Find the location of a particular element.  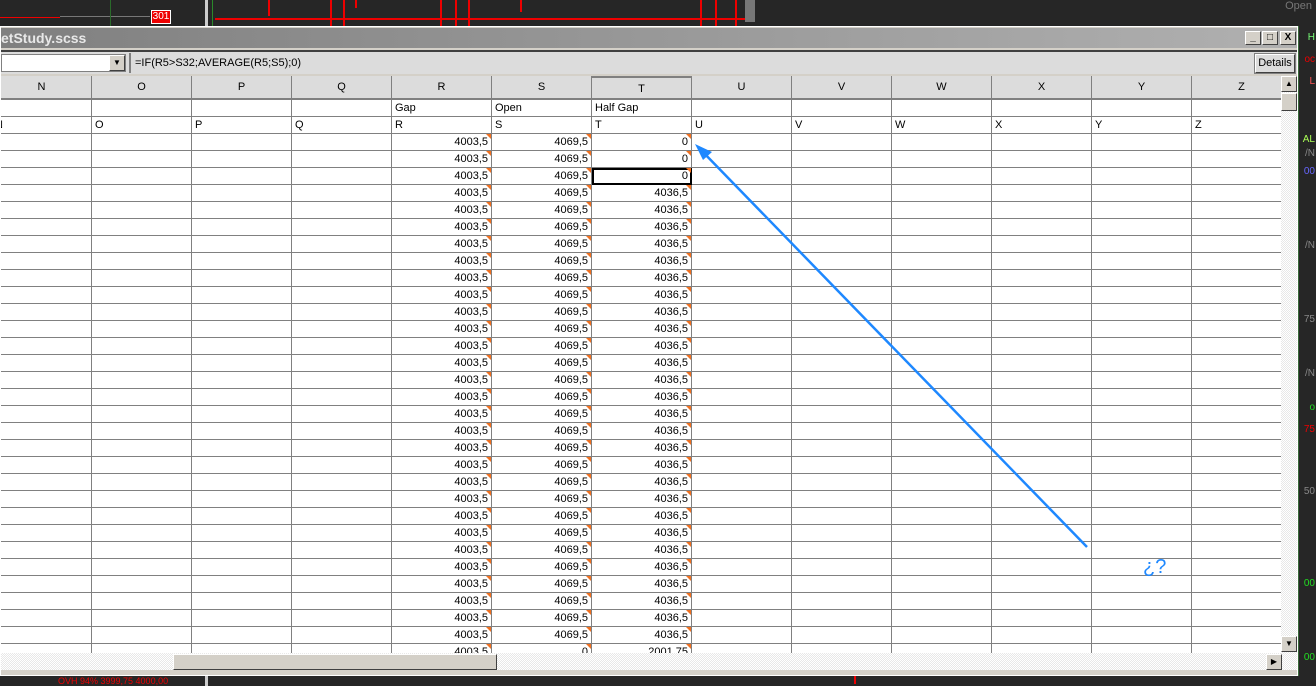

label-cell: V is located at coordinates (842, 125).